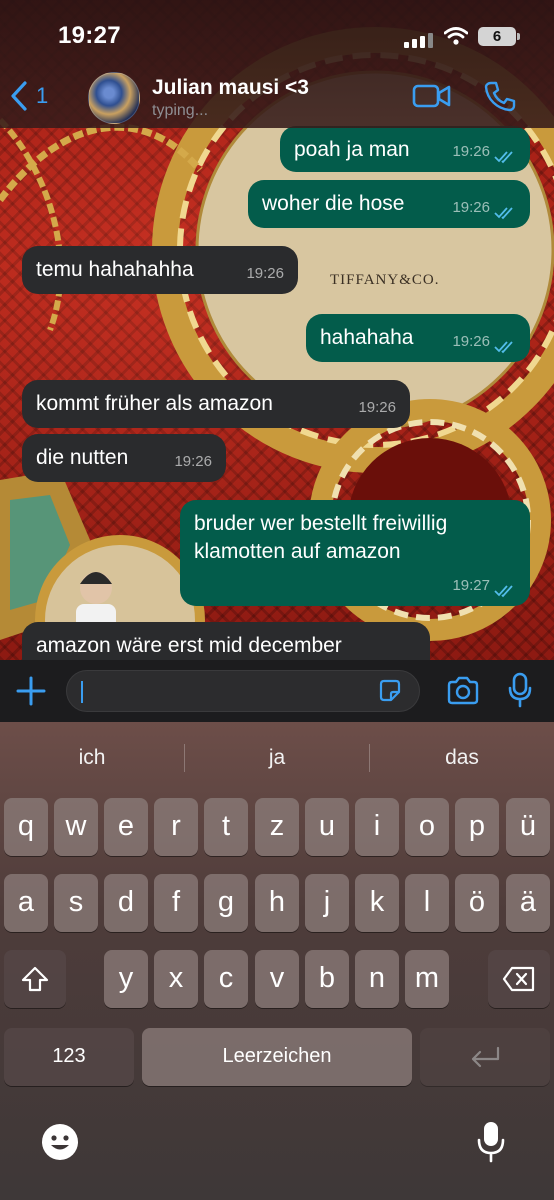 The height and width of the screenshot is (1200, 554). What do you see at coordinates (352, 149) in the screenshot?
I see `message-text: poah ja man` at bounding box center [352, 149].